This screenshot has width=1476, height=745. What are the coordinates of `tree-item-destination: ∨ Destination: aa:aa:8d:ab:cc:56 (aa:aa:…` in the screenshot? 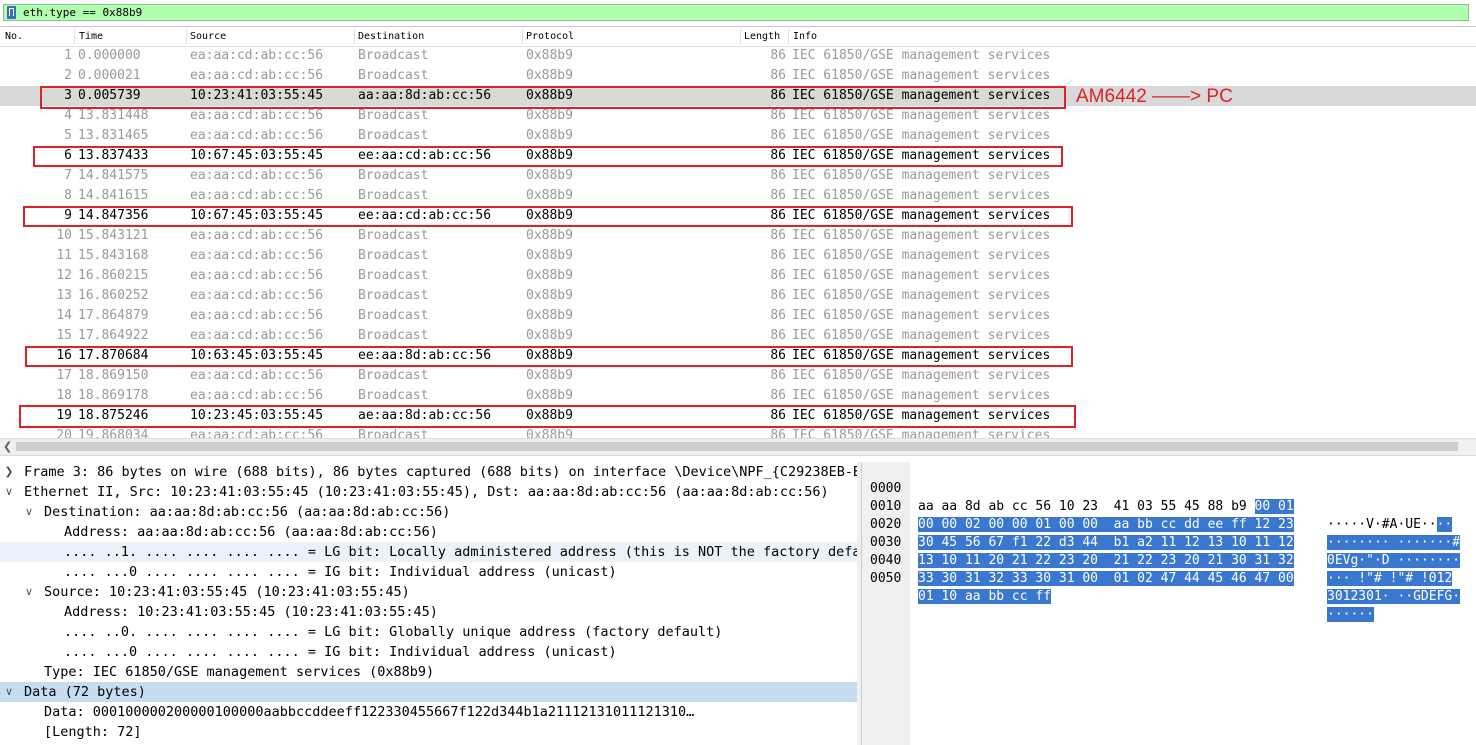 It's located at (428, 512).